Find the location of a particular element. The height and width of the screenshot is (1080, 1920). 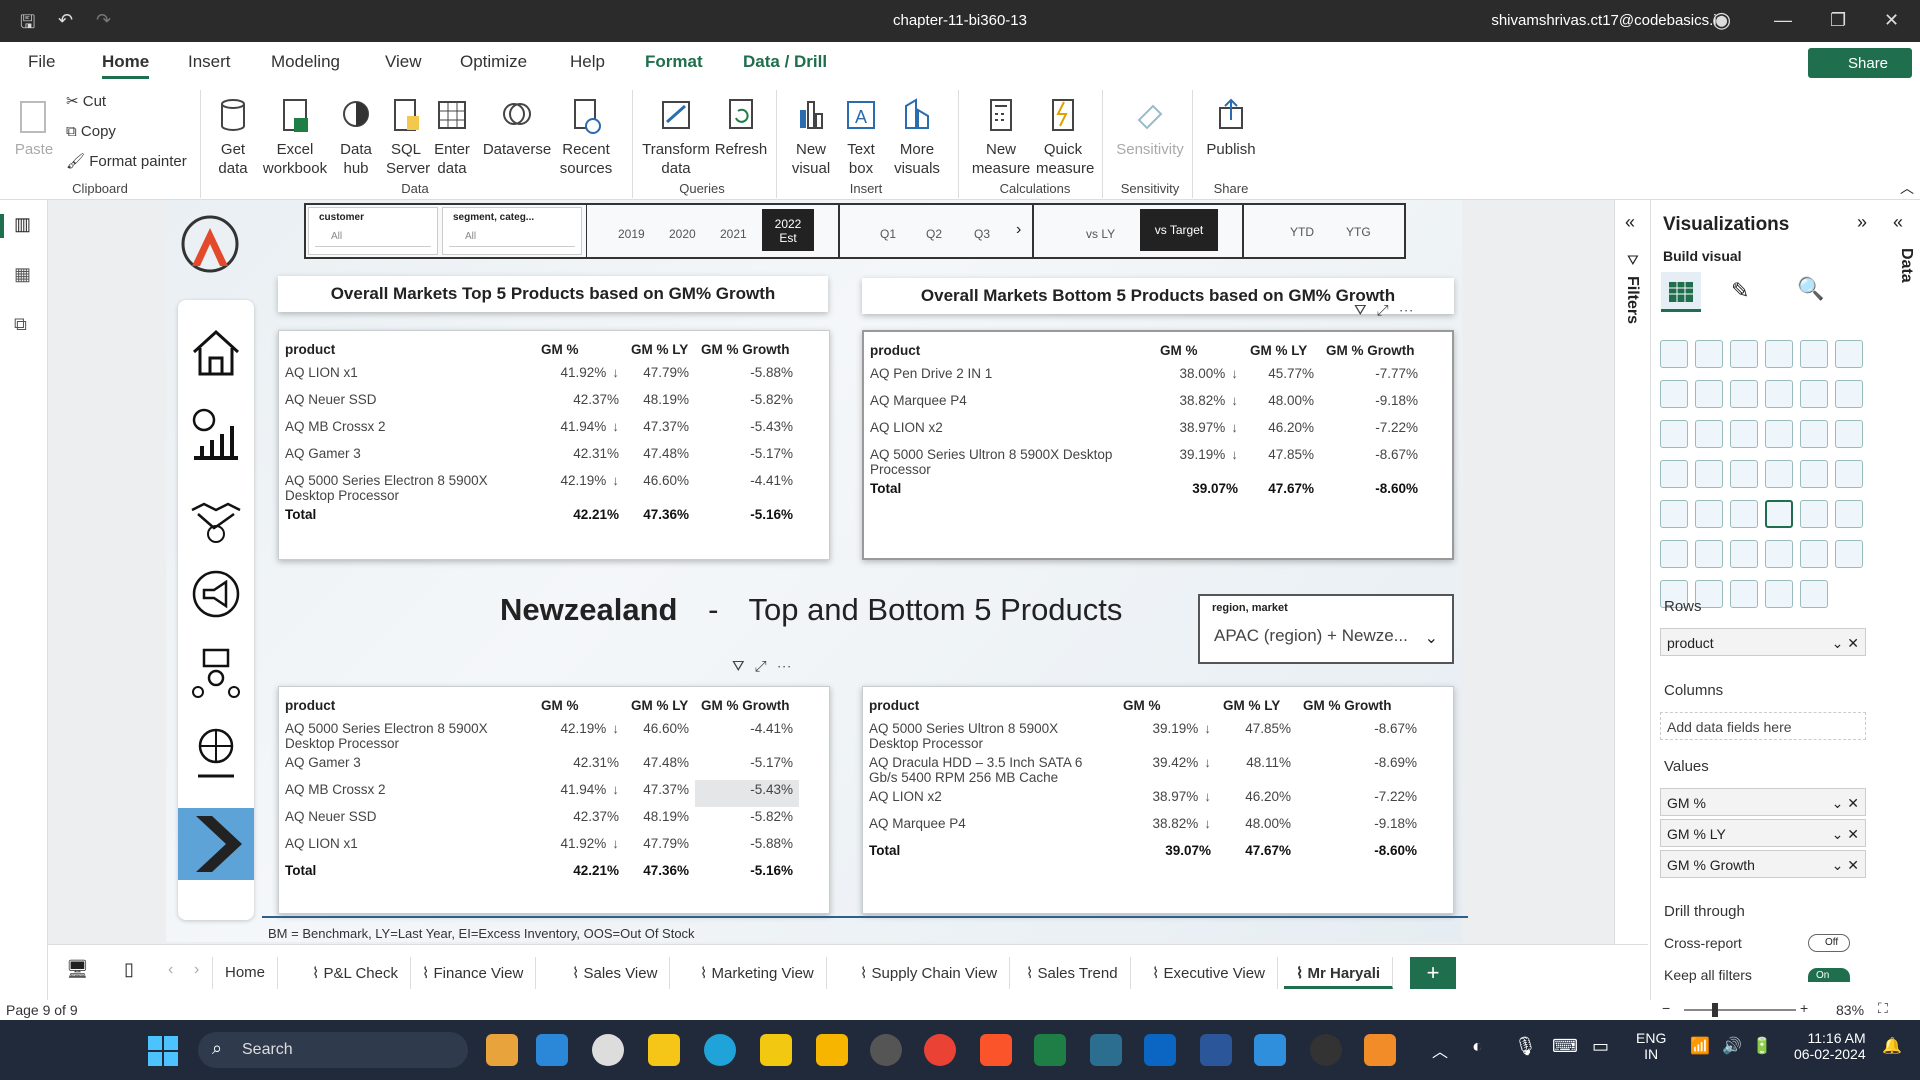

donut-icon is located at coordinates (1814, 434).